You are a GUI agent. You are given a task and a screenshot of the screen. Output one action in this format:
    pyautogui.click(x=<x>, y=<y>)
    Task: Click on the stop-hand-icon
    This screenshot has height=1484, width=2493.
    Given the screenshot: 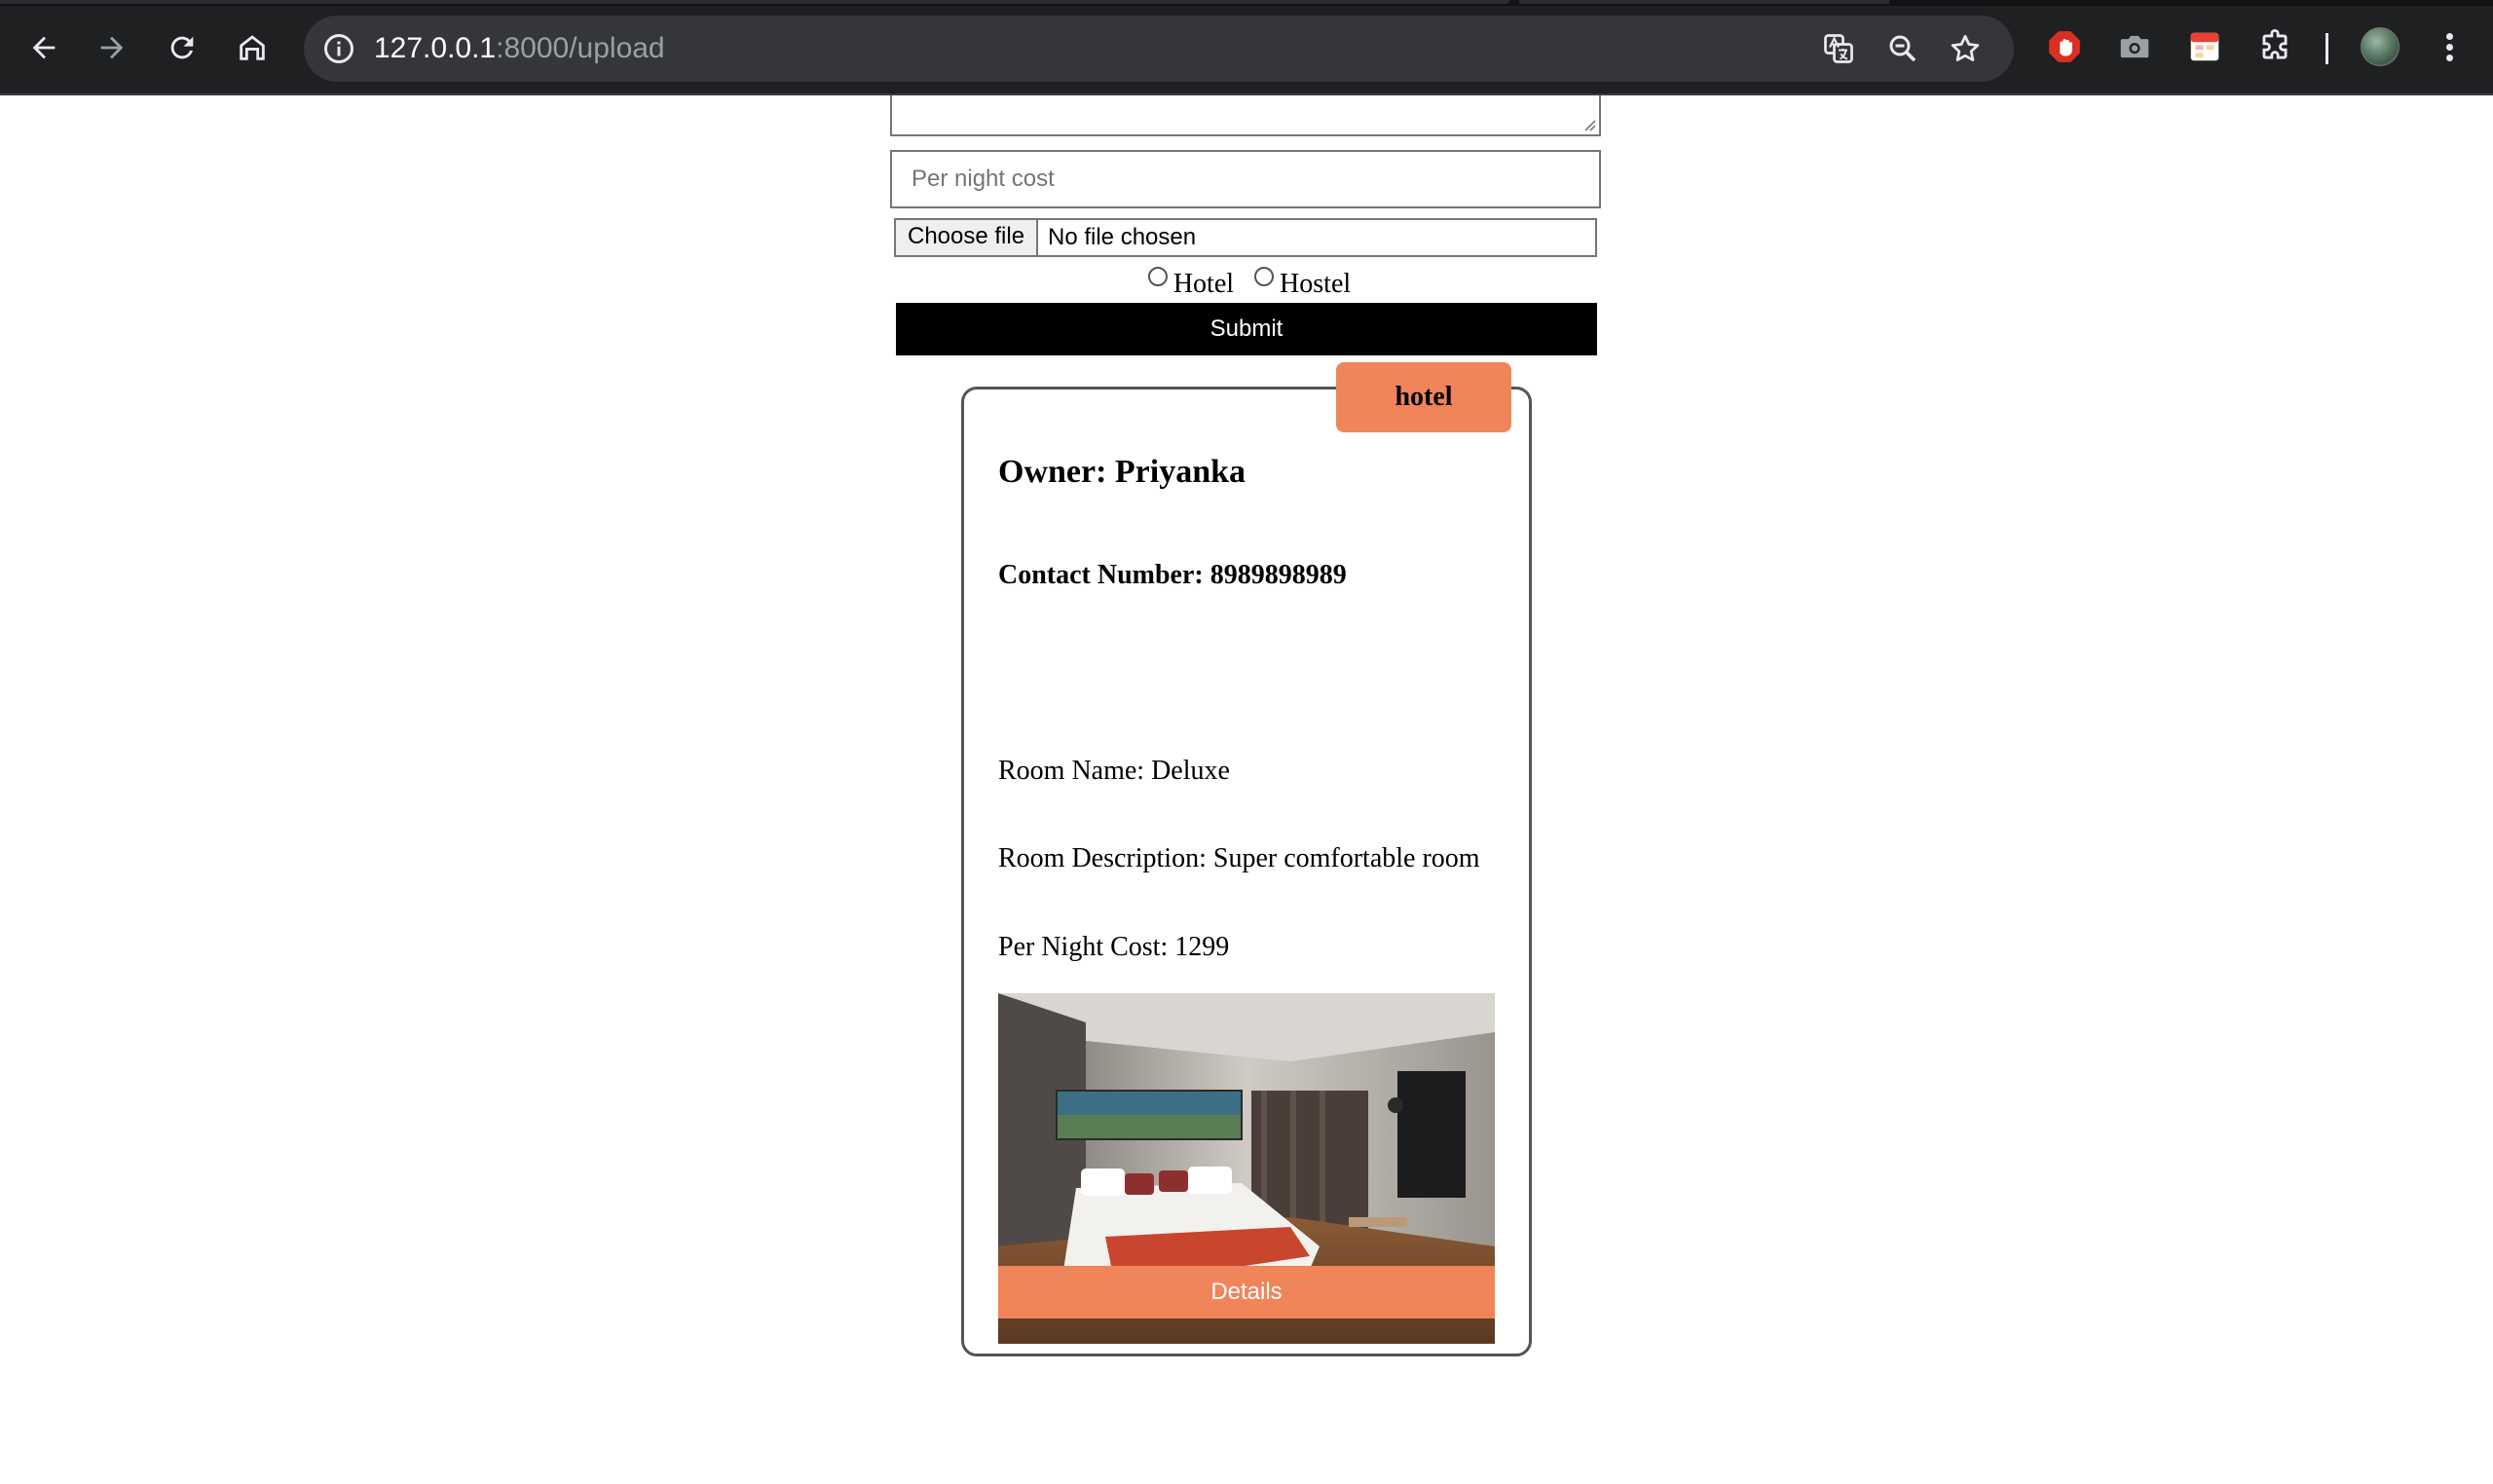 What is the action you would take?
    pyautogui.click(x=2065, y=46)
    